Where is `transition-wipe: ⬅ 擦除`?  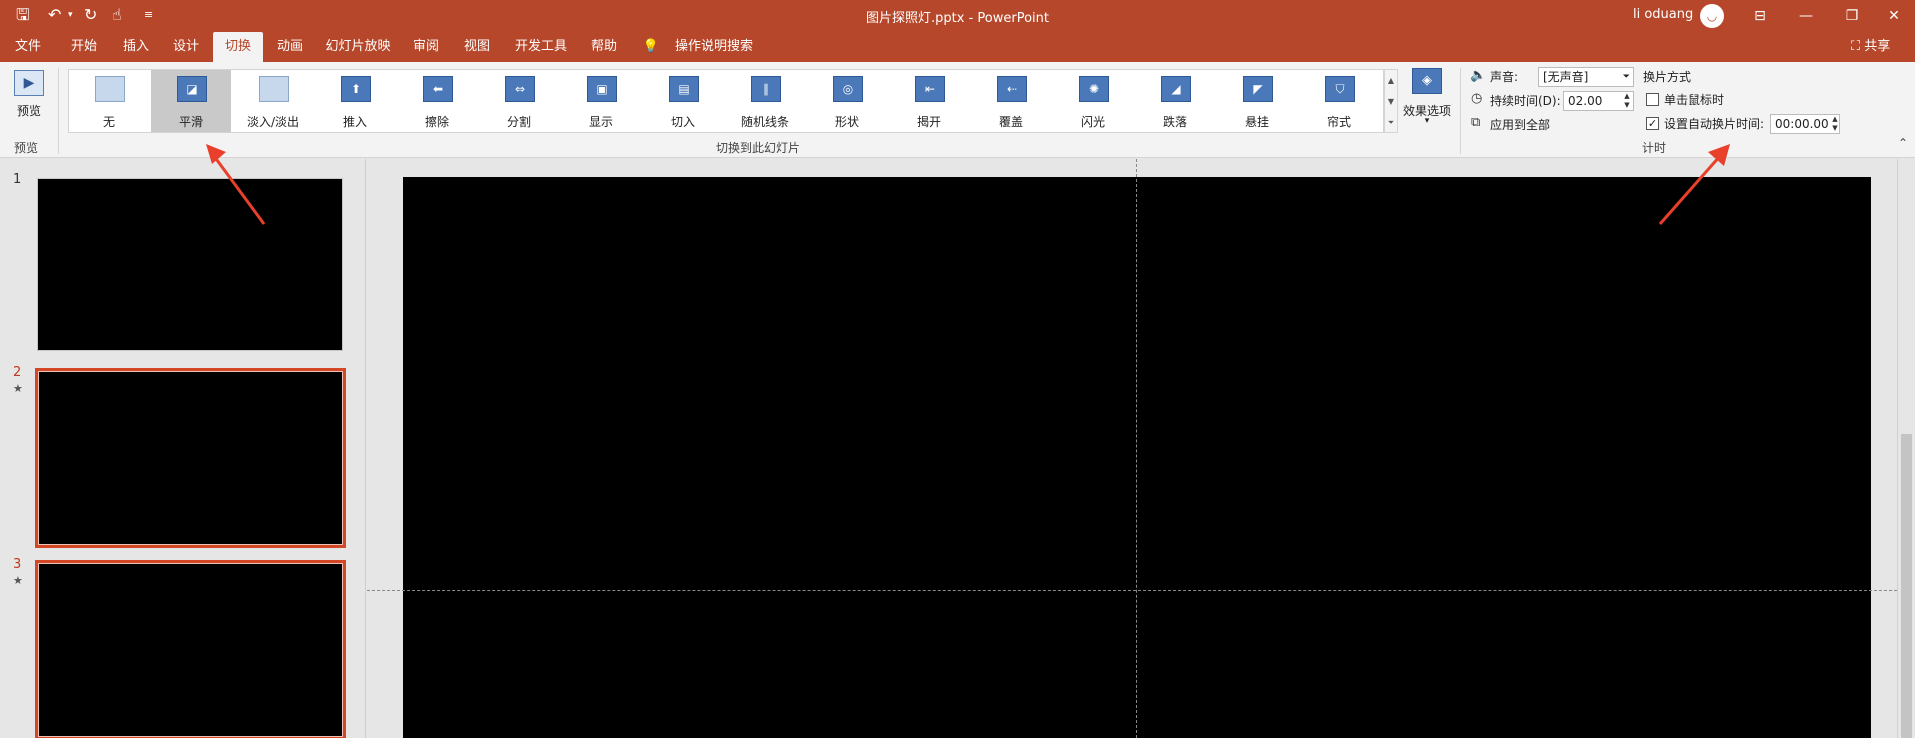
transition-wipe: ⬅ 擦除 is located at coordinates (437, 101).